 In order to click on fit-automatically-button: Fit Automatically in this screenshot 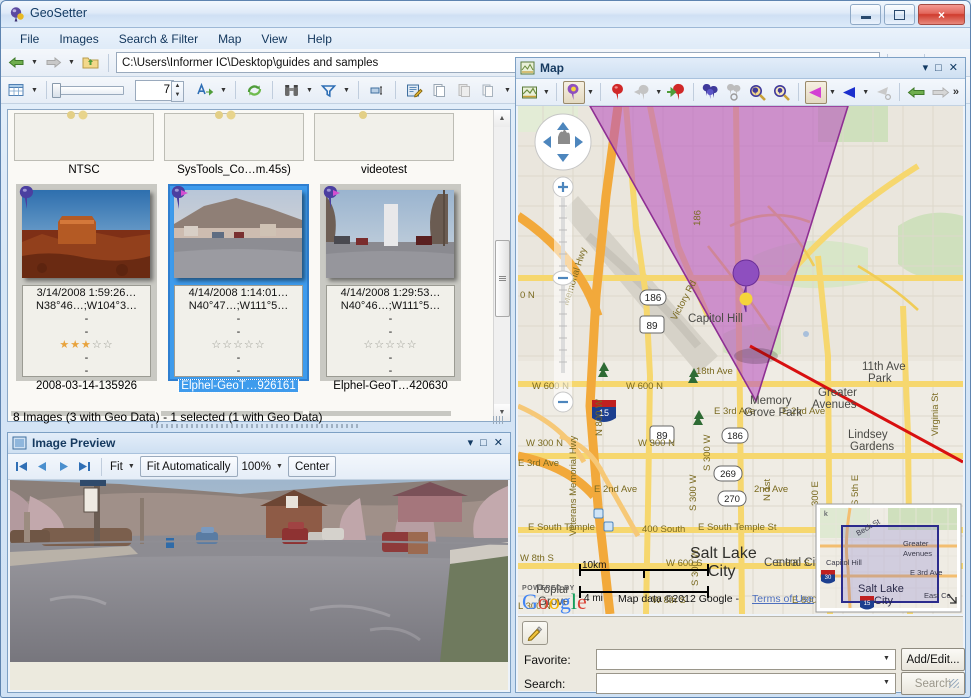, I will do `click(188, 466)`.